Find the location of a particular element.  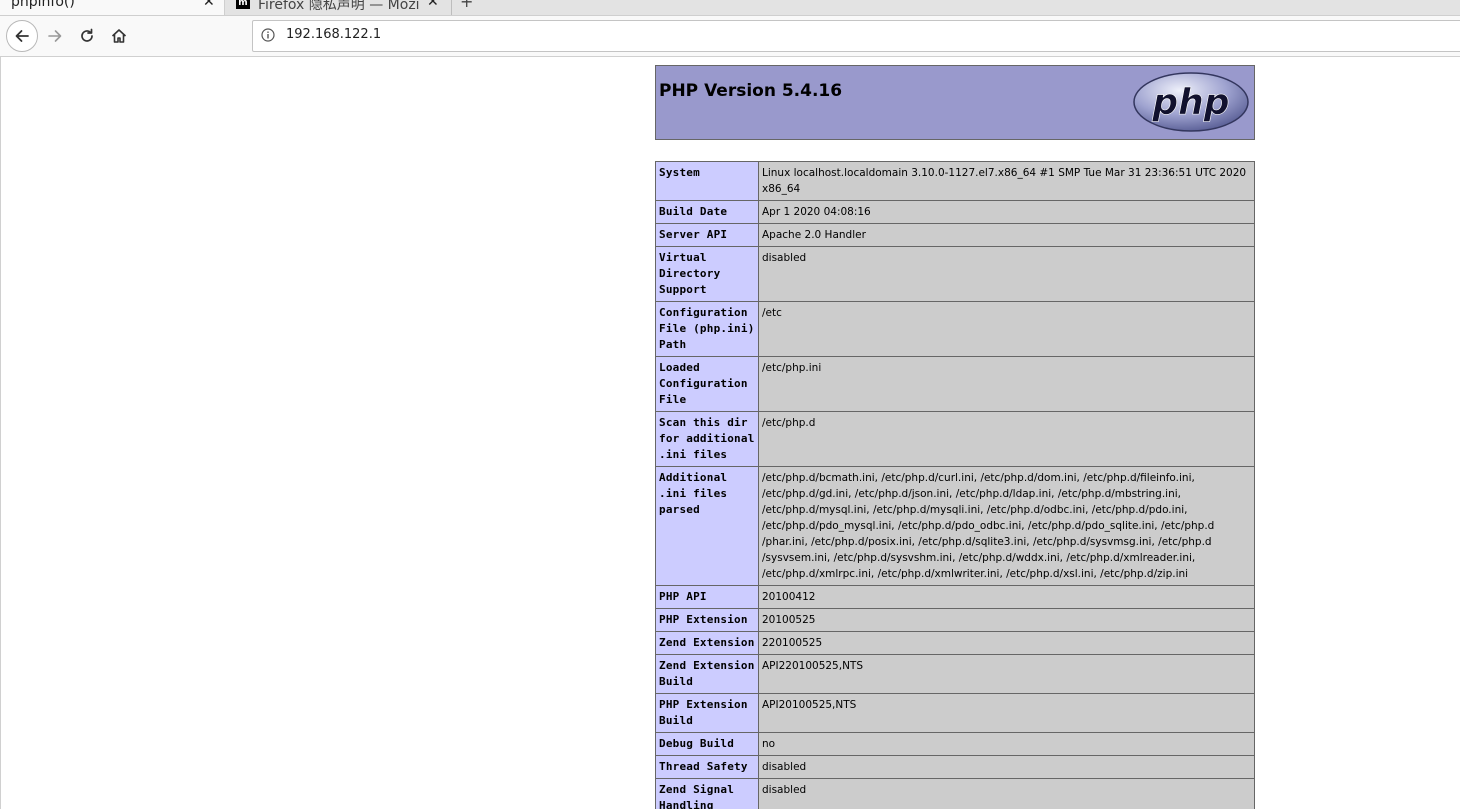

table-row: PHP Extension 20100525 is located at coordinates (955, 620).